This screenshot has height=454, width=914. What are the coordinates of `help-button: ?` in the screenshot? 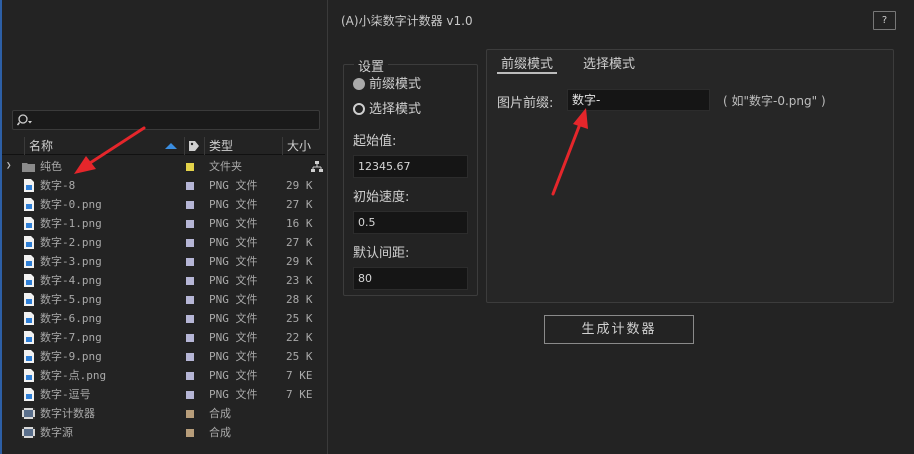 It's located at (884, 20).